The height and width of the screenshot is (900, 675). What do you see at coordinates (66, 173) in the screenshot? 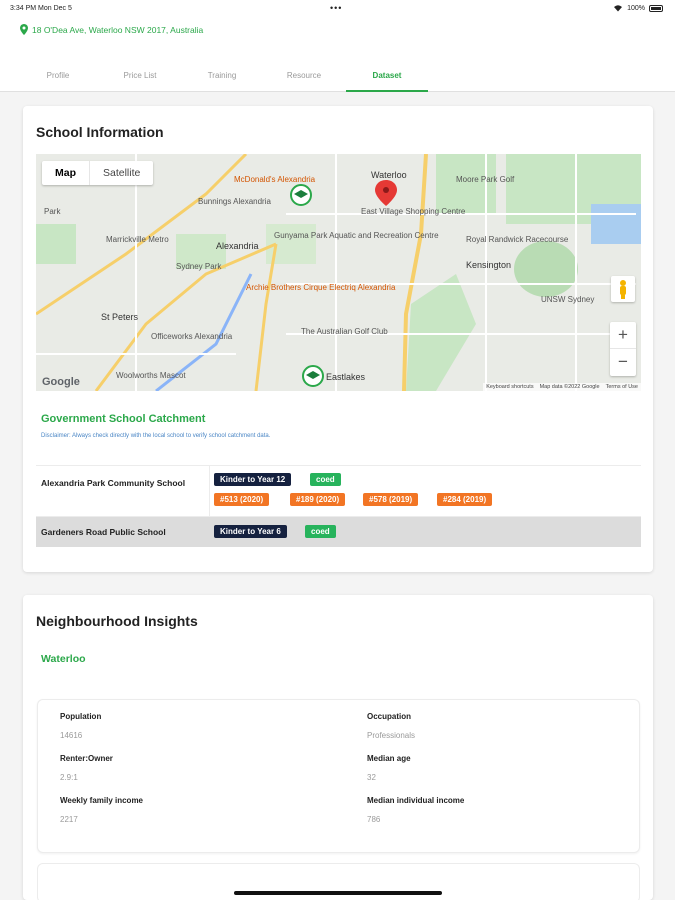
I see `map-type-map-button: Map` at bounding box center [66, 173].